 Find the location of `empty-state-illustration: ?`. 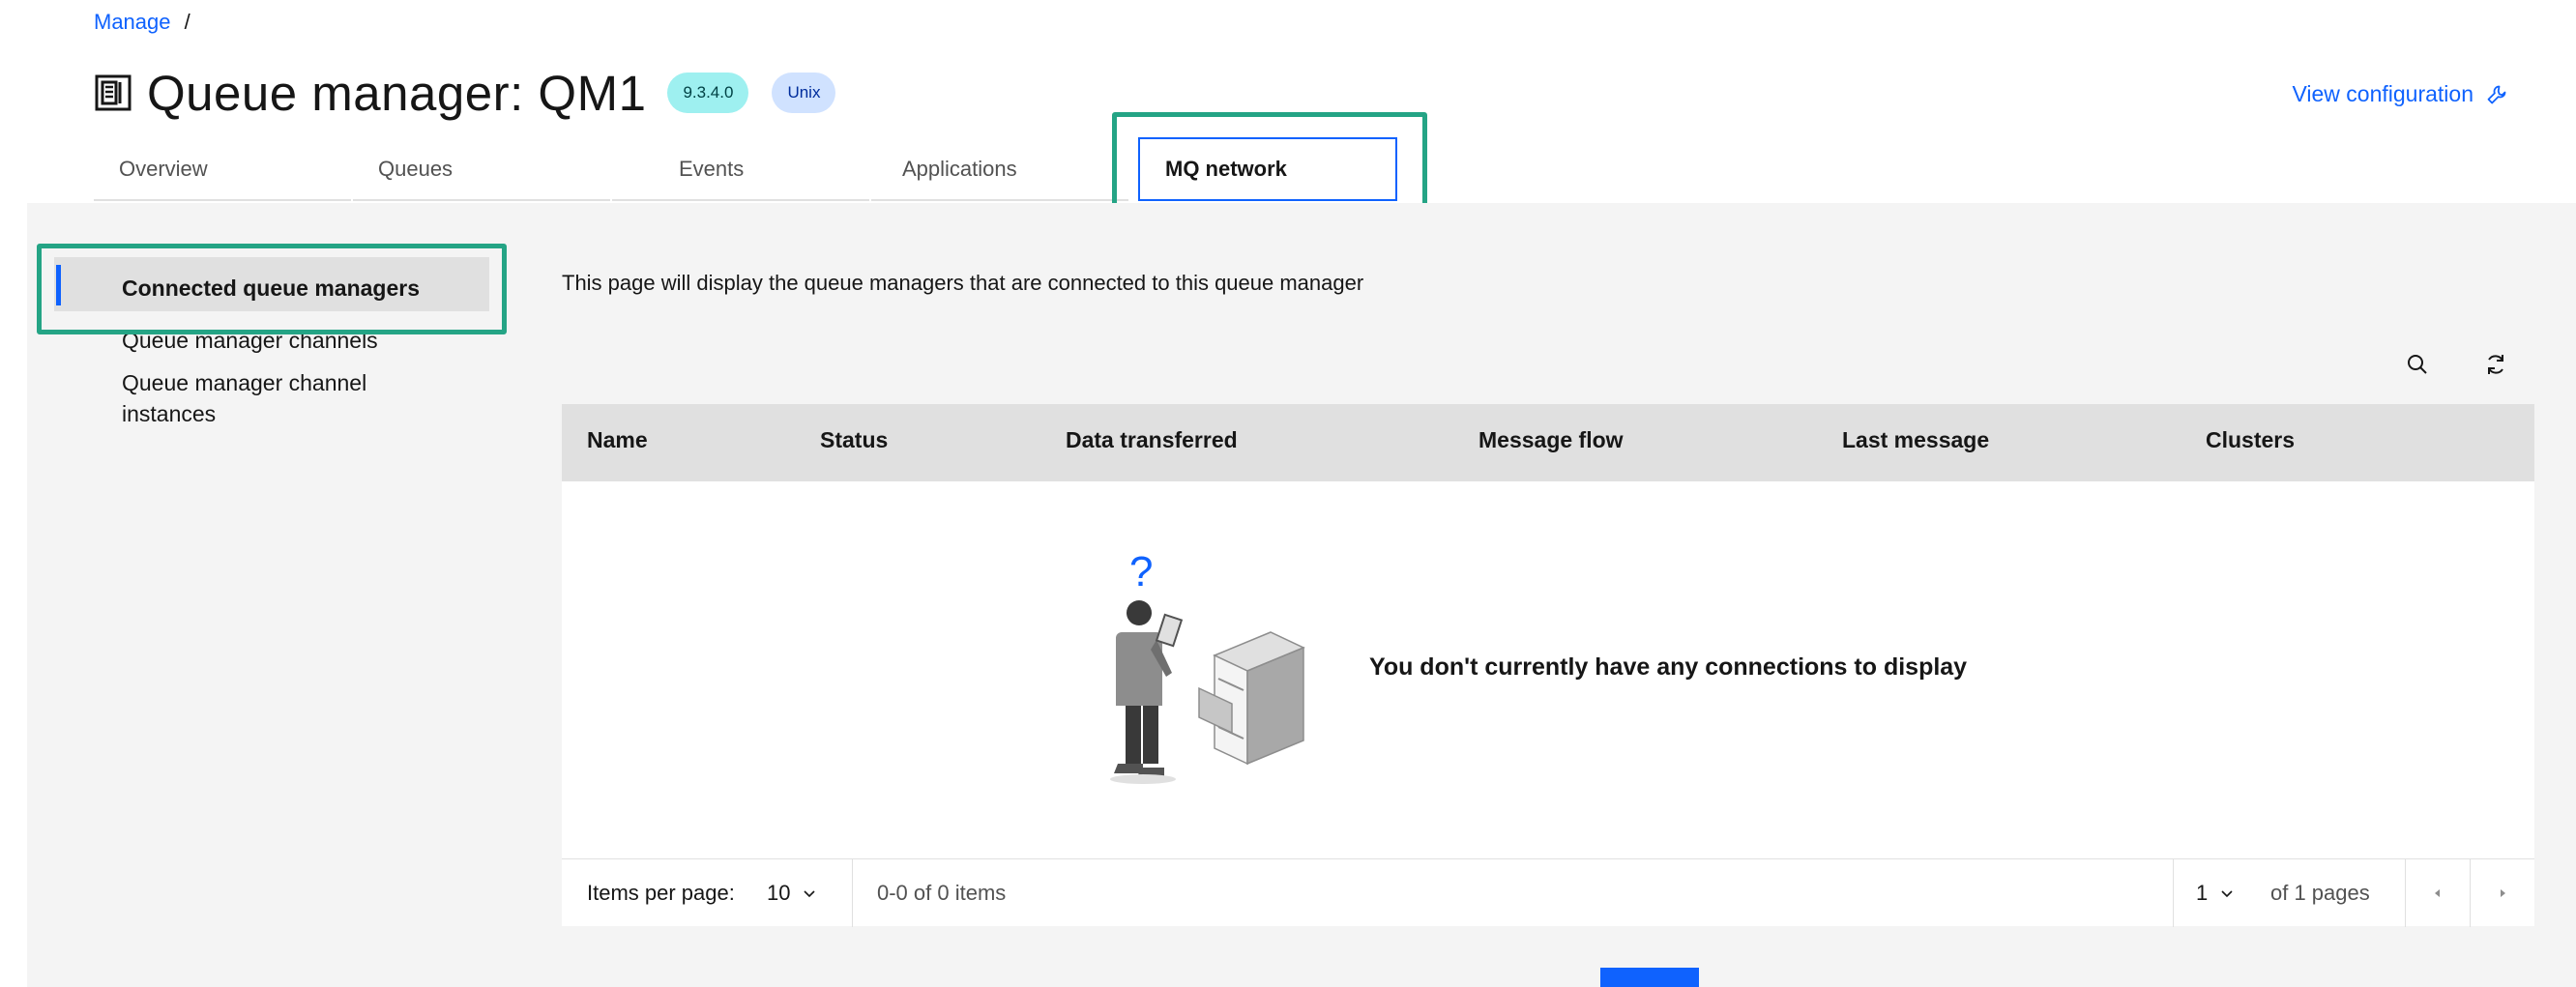

empty-state-illustration: ? is located at coordinates (1207, 666).